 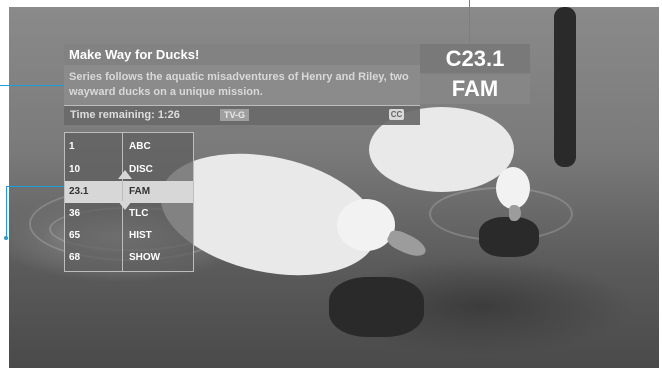 I want to click on callout-line-channel, so click(x=469, y=22).